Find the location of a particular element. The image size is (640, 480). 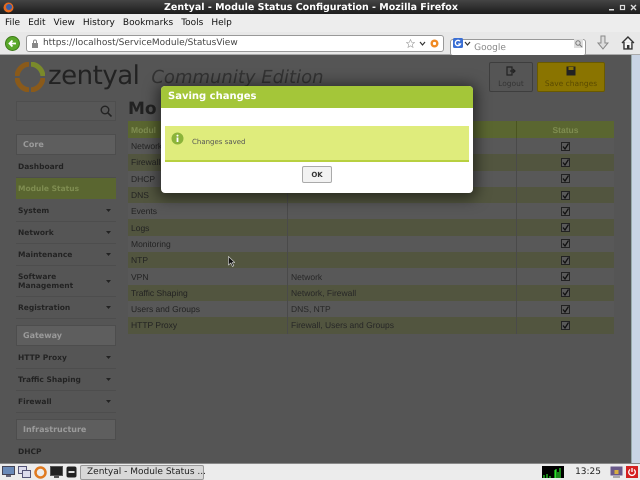

section-header: Gateway is located at coordinates (66, 335).